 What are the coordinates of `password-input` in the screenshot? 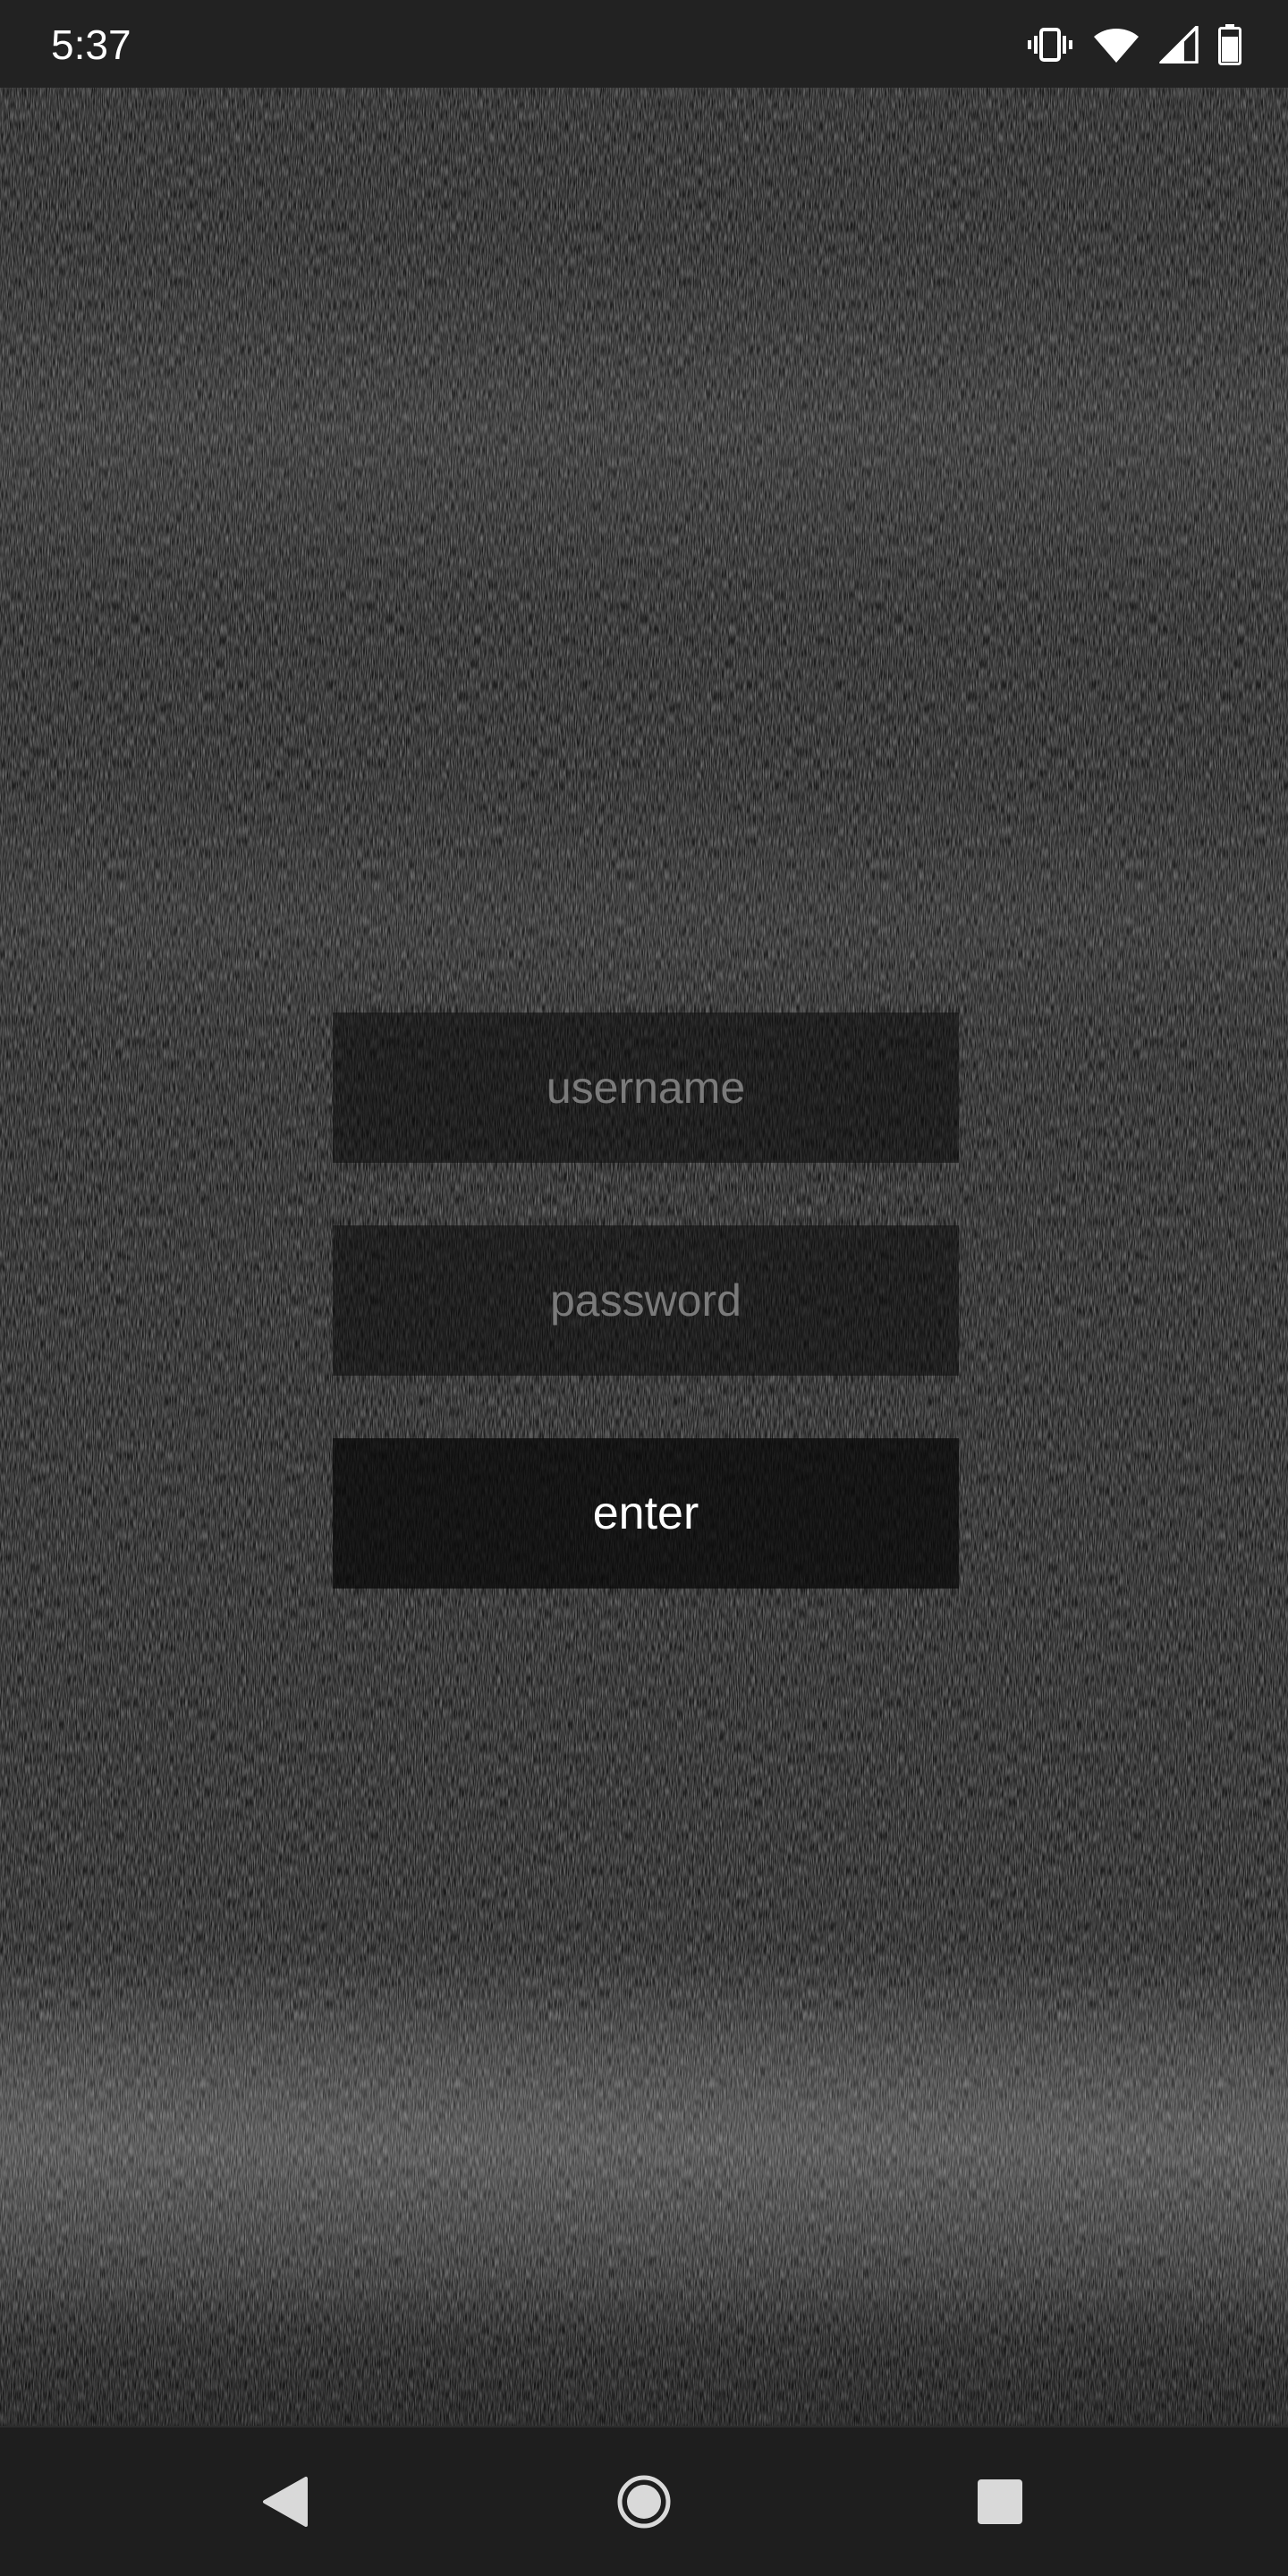 It's located at (646, 1300).